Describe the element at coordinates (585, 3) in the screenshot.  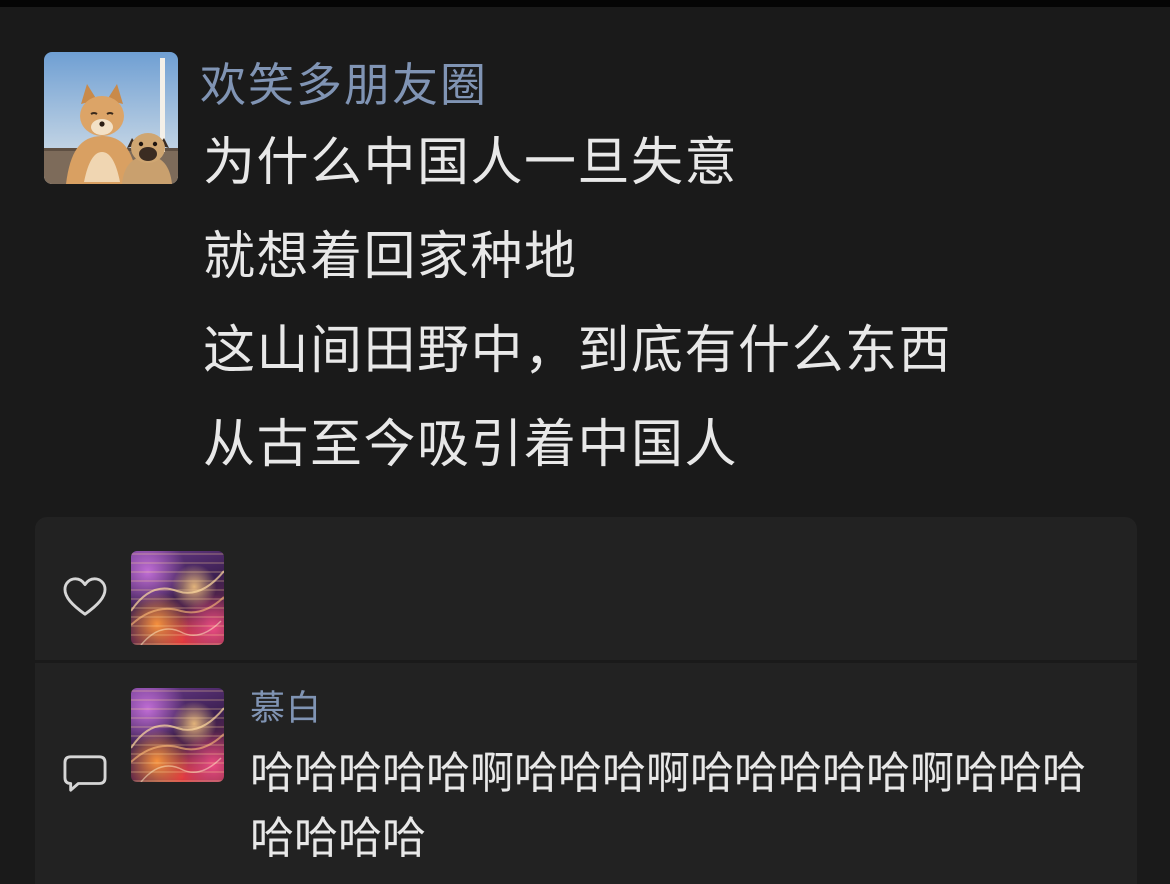
I see `top-edge` at that location.